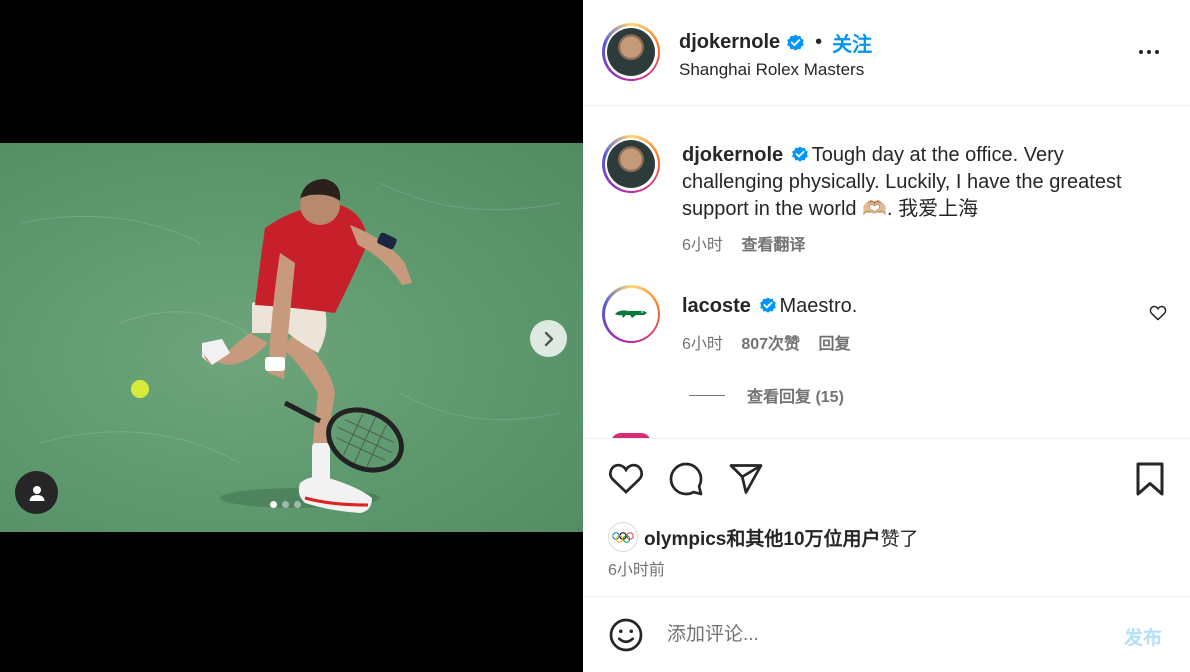  What do you see at coordinates (803, 539) in the screenshot?
I see `likes-others: 和其他10万位用户` at bounding box center [803, 539].